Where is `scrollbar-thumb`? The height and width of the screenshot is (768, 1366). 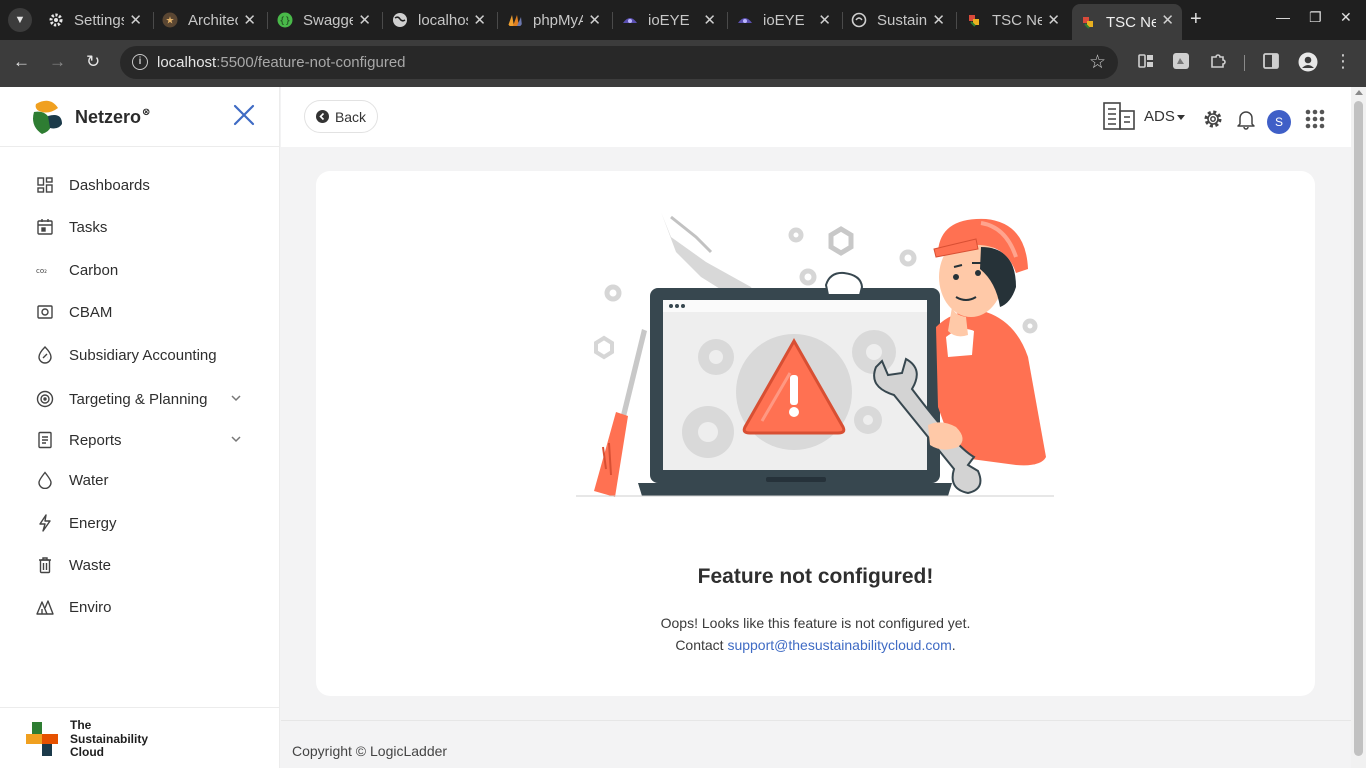 scrollbar-thumb is located at coordinates (1358, 428).